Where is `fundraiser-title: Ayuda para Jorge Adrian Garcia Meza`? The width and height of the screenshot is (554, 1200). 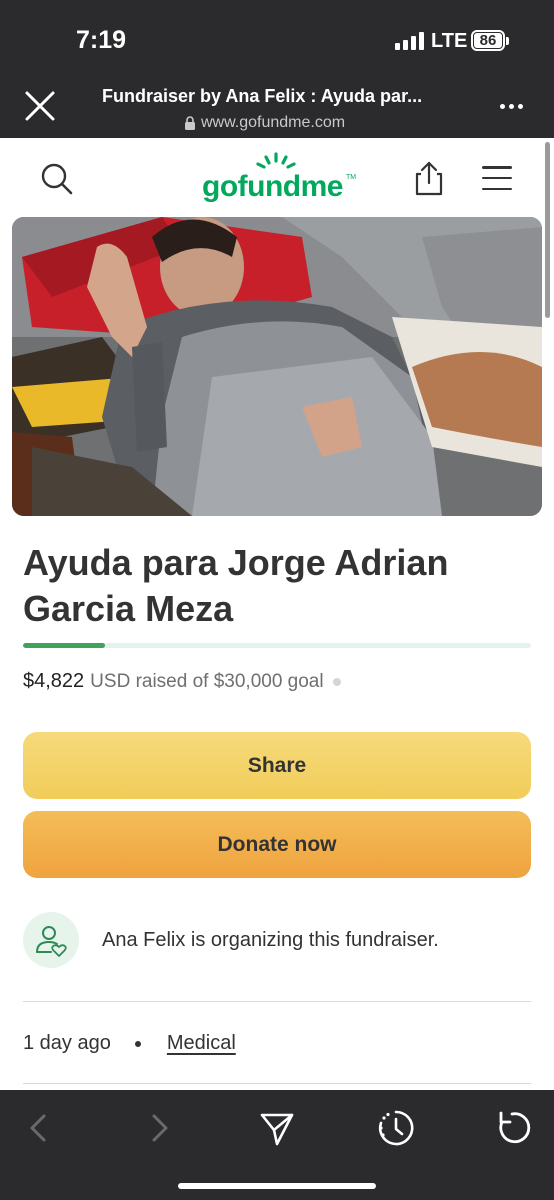
fundraiser-title: Ayuda para Jorge Adrian Garcia Meza is located at coordinates (236, 585).